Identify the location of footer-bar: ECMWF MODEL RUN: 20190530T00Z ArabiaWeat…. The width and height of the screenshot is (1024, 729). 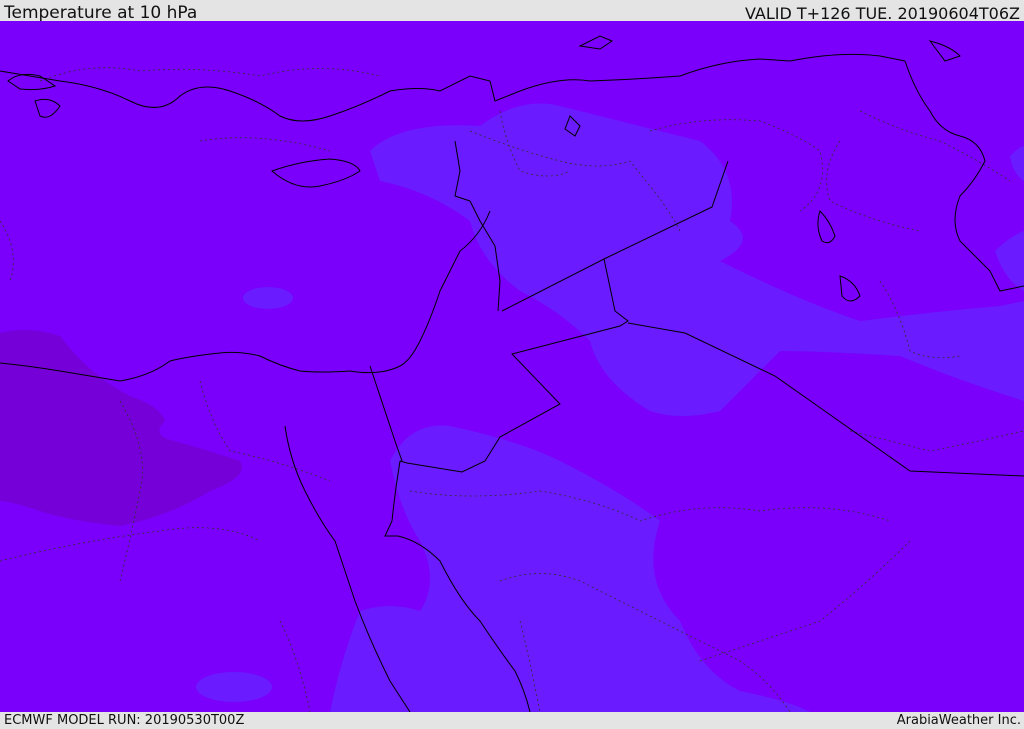
(512, 720).